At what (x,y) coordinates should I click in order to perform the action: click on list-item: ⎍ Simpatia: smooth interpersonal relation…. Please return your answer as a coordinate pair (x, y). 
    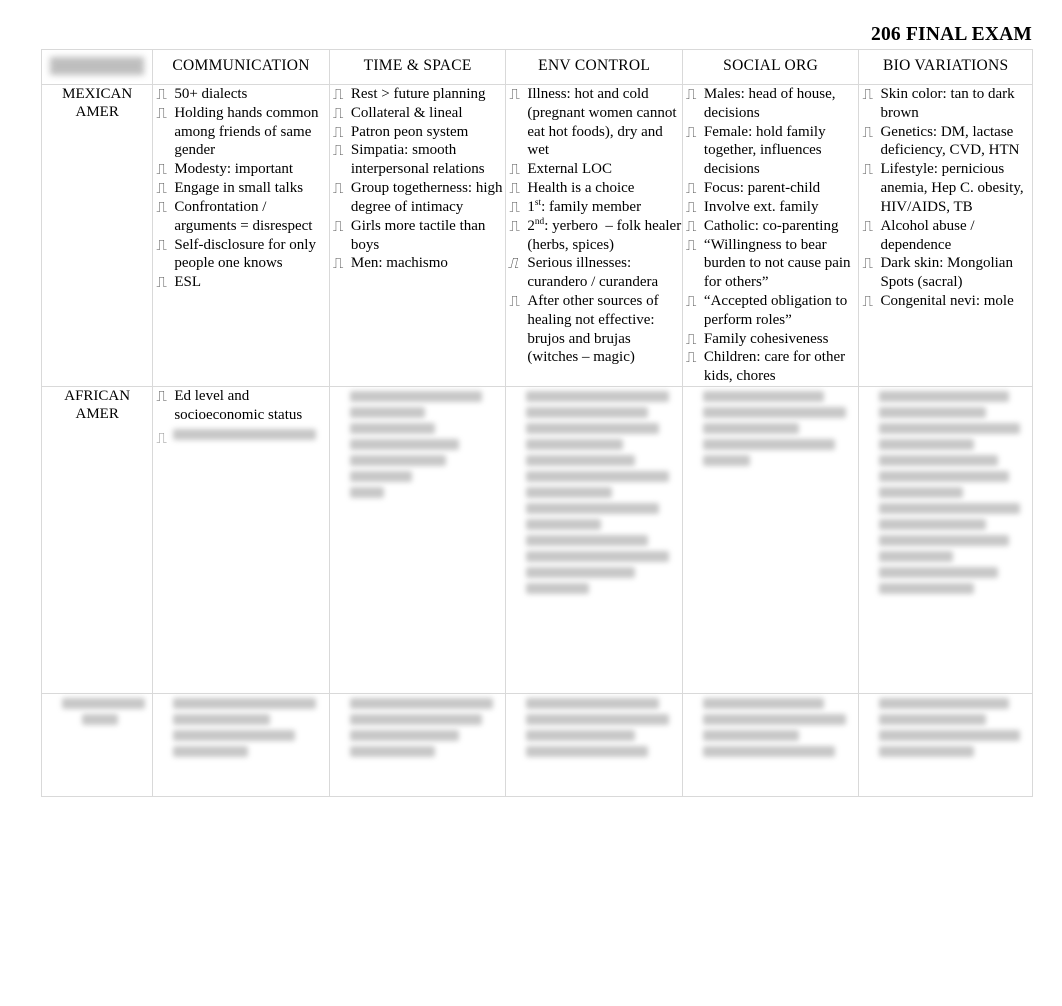
    Looking at the image, I should click on (418, 160).